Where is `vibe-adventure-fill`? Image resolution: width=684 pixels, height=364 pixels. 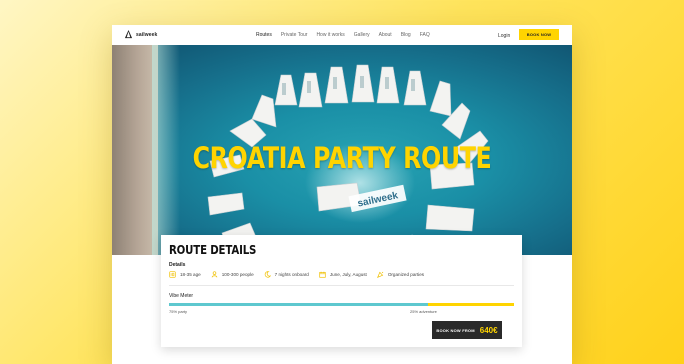
vibe-adventure-fill is located at coordinates (470, 304).